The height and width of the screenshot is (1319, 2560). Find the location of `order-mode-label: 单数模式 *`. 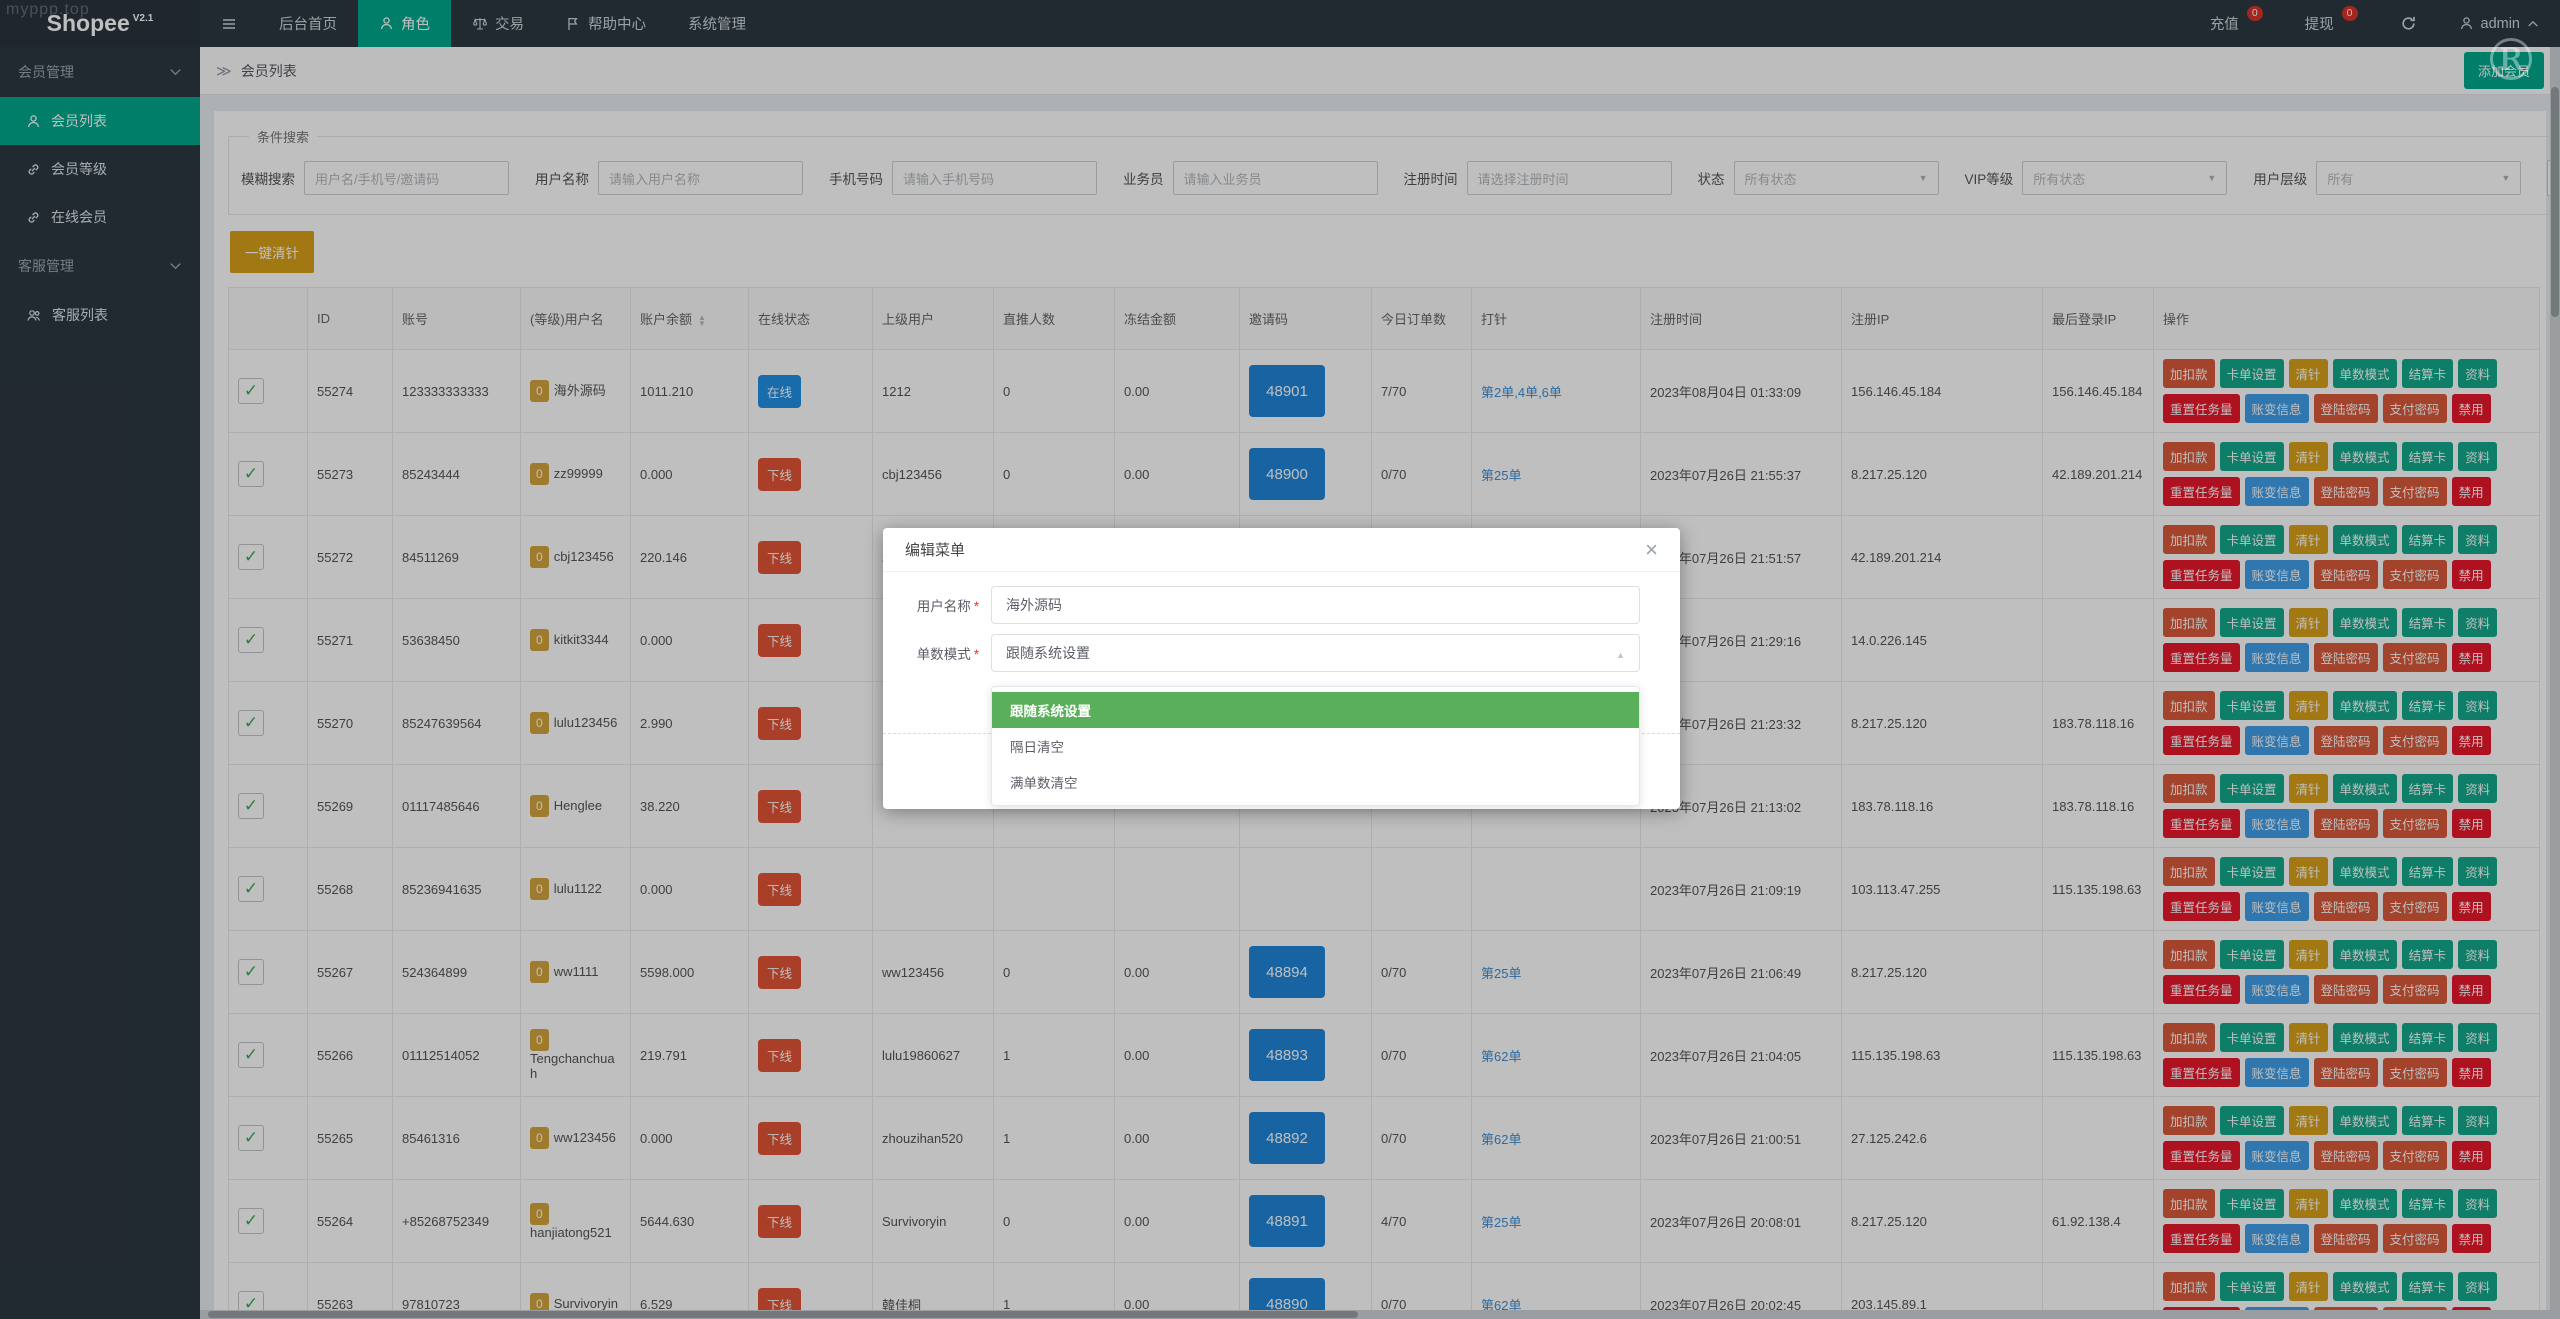

order-mode-label: 单数模式 * is located at coordinates (947, 654).